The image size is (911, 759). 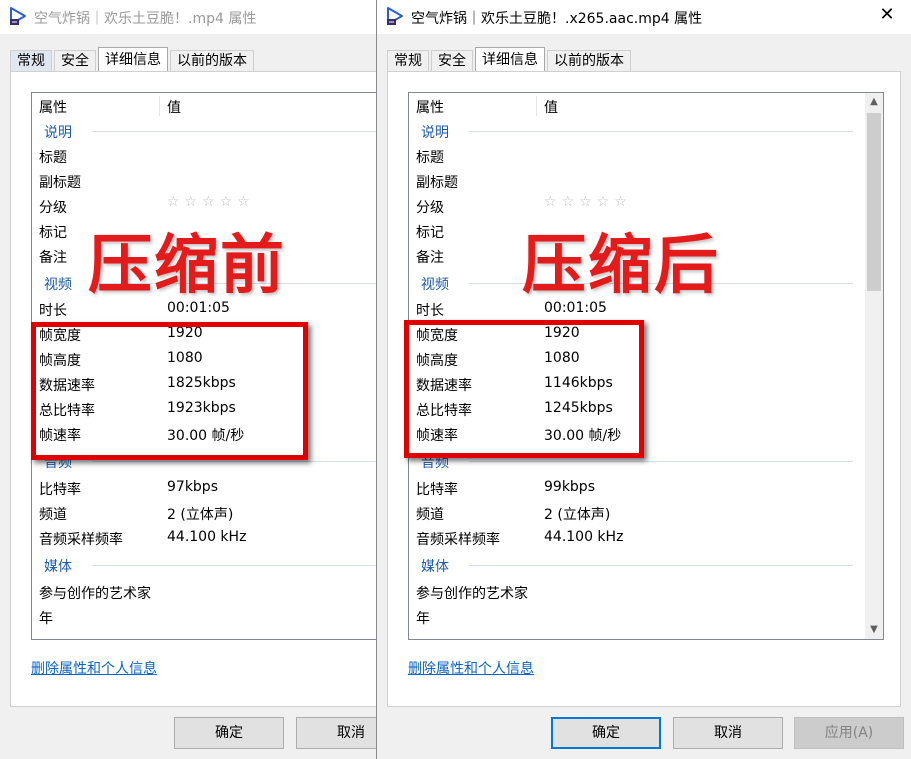 What do you see at coordinates (524, 389) in the screenshot?
I see `highlight-box-after` at bounding box center [524, 389].